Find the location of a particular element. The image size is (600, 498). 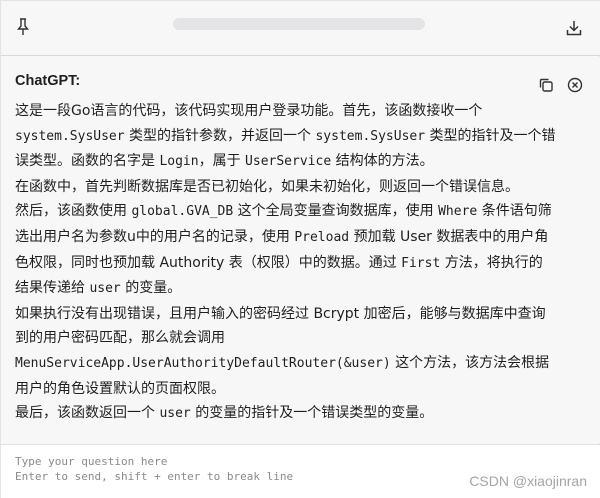

top-bar is located at coordinates (300, 28).